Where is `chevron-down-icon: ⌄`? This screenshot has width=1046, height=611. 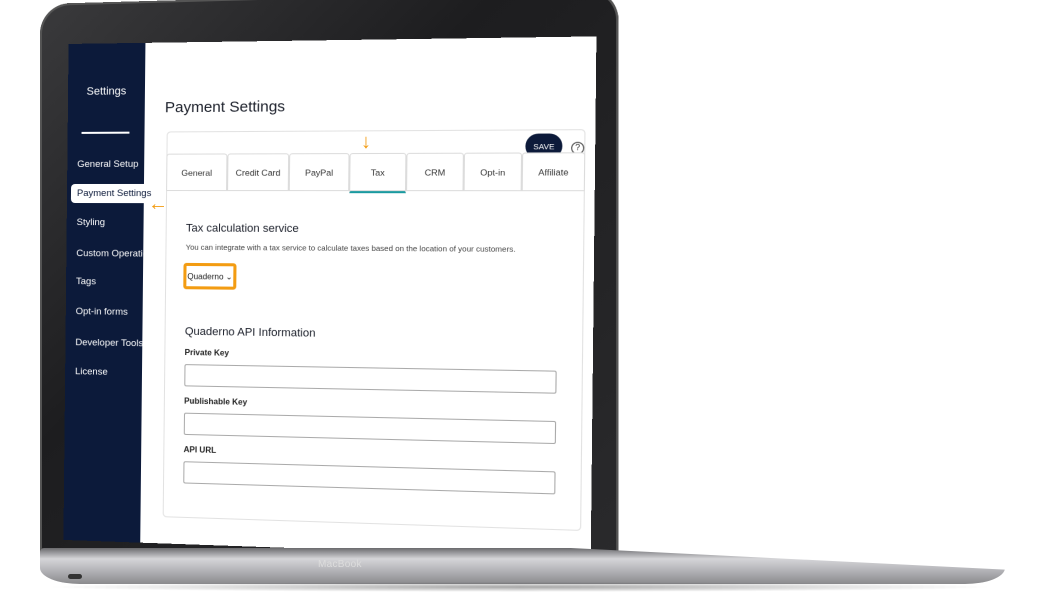 chevron-down-icon: ⌄ is located at coordinates (229, 276).